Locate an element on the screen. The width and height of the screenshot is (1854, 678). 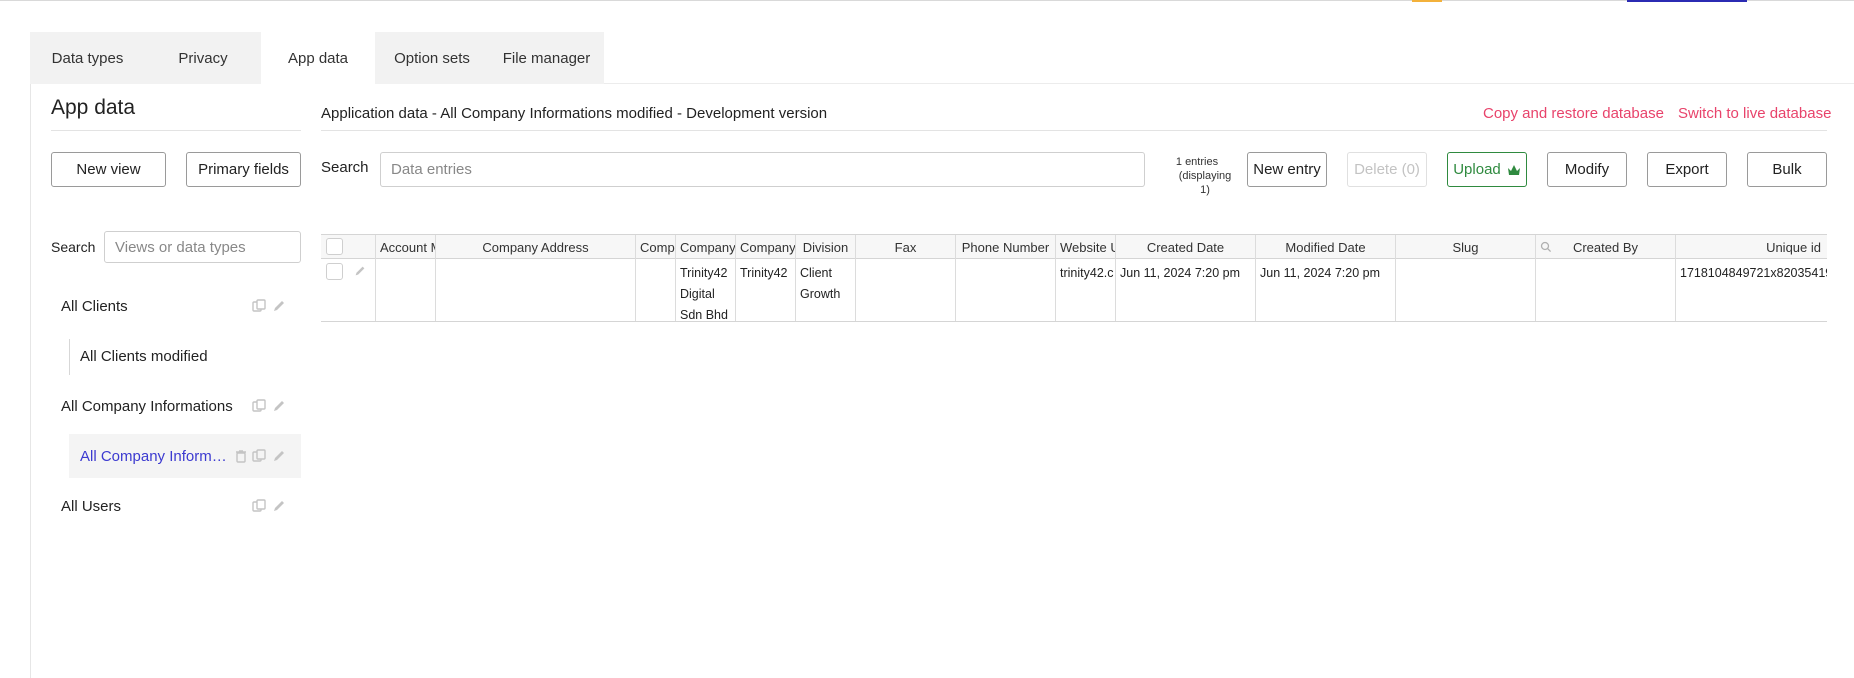
cell-text-line: Client is located at coordinates (816, 273).